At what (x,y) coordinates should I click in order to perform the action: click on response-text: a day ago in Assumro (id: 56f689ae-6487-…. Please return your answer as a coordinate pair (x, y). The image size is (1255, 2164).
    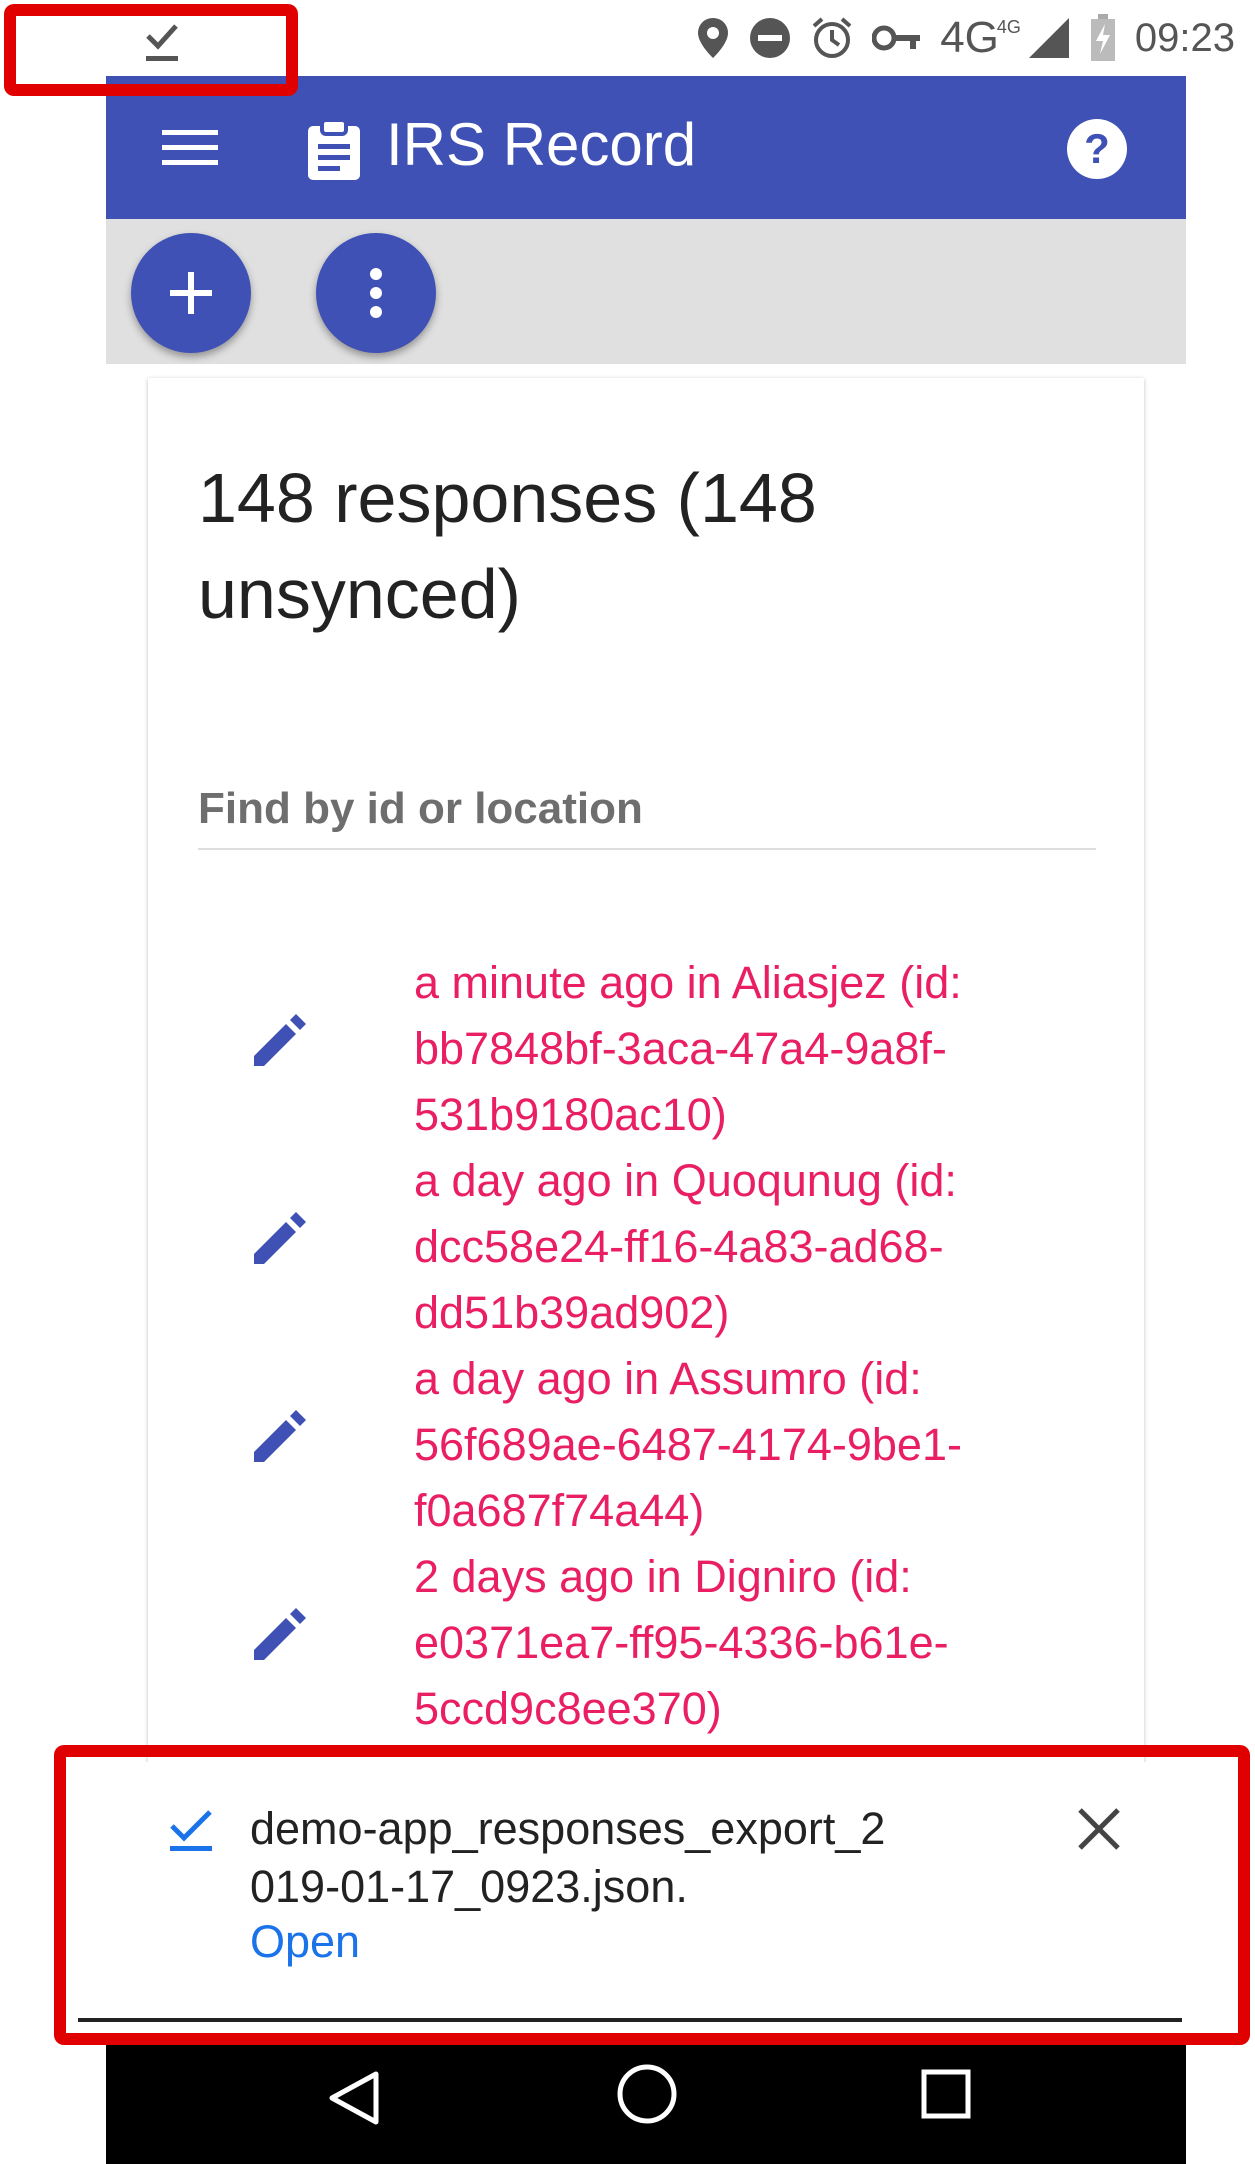
    Looking at the image, I should click on (734, 1445).